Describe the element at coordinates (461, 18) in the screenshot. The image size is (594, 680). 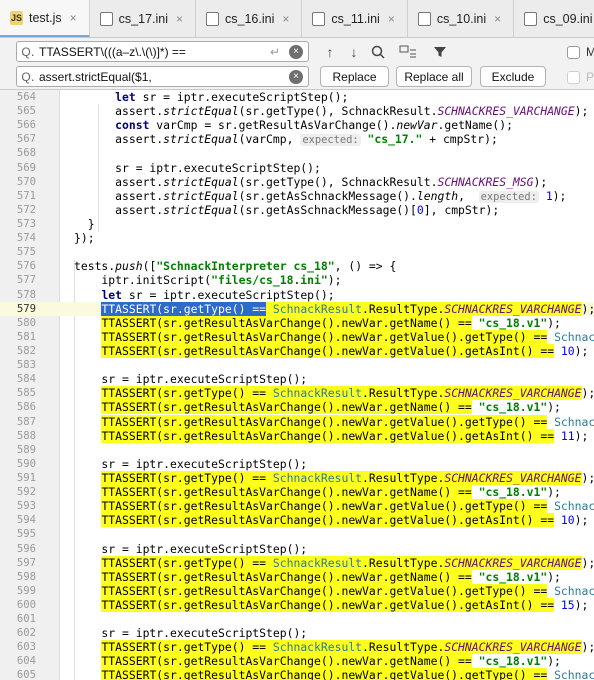
I see `tab-cs-10-ini: cs_10.ini ×` at that location.